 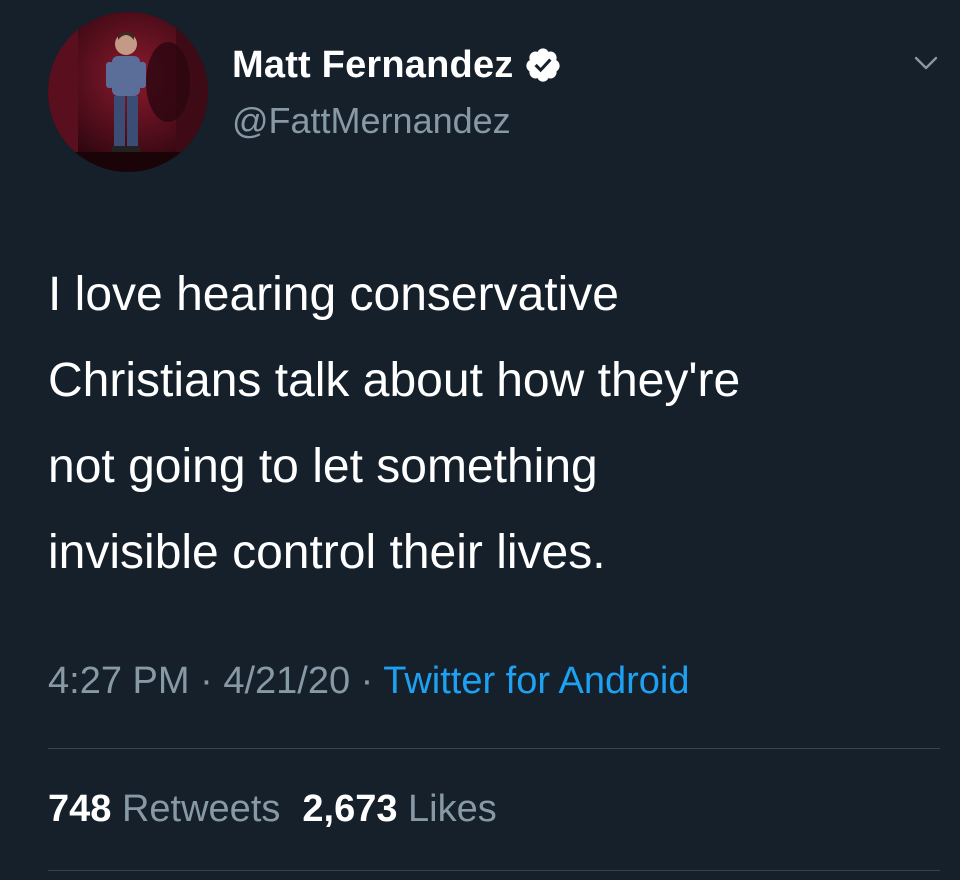 I want to click on author-name-row: Matt Fernandez, so click(x=397, y=65).